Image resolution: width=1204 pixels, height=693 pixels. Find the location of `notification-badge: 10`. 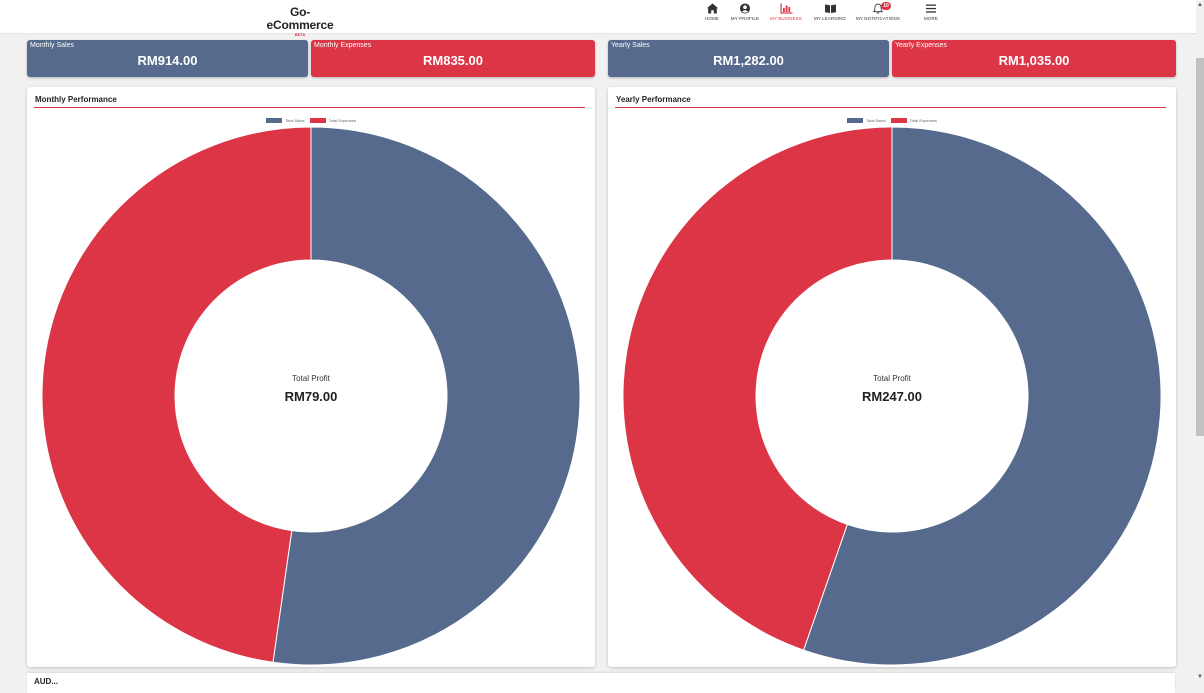

notification-badge: 10 is located at coordinates (886, 6).